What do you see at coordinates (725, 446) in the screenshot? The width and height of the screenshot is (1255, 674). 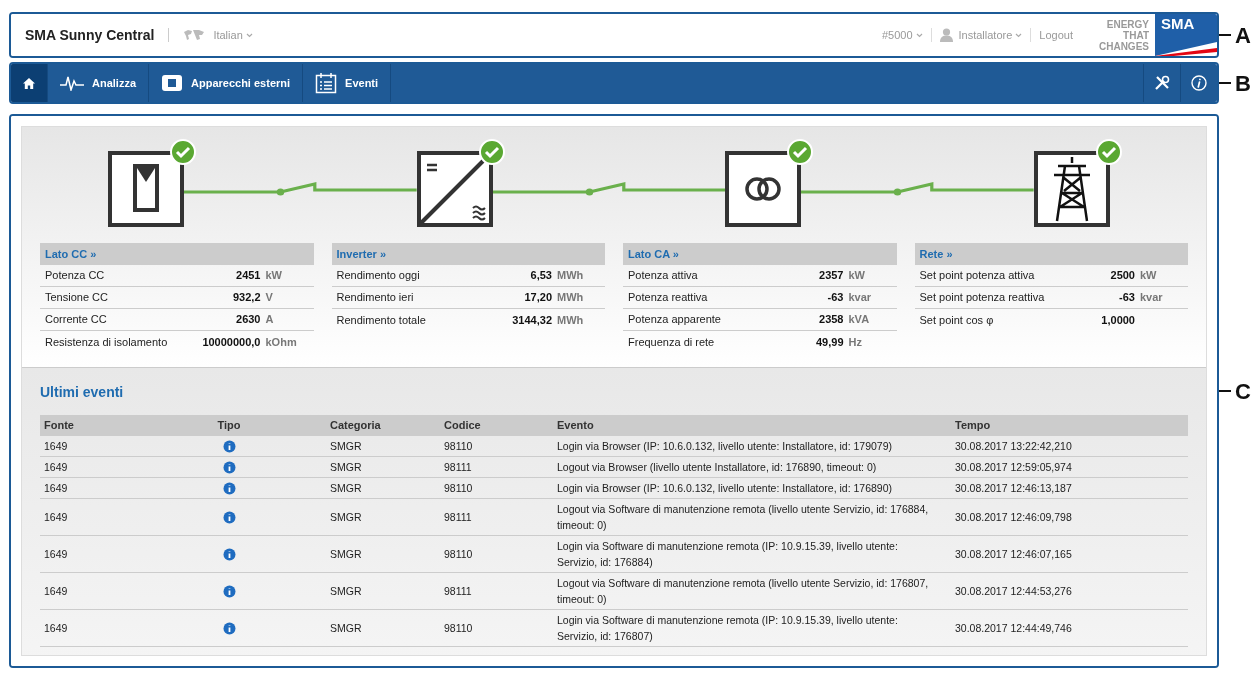 I see `table-cell: Login via Browser (IP: 10.6.0.132, livello utente: Installatore, id: 179079)` at bounding box center [725, 446].